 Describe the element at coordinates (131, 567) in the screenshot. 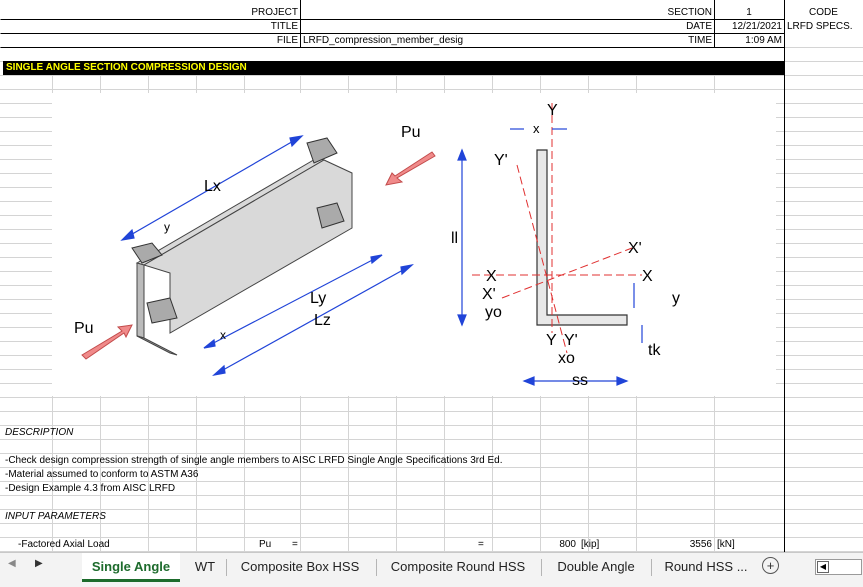

I see `tab-single-angle: Single Angle` at that location.